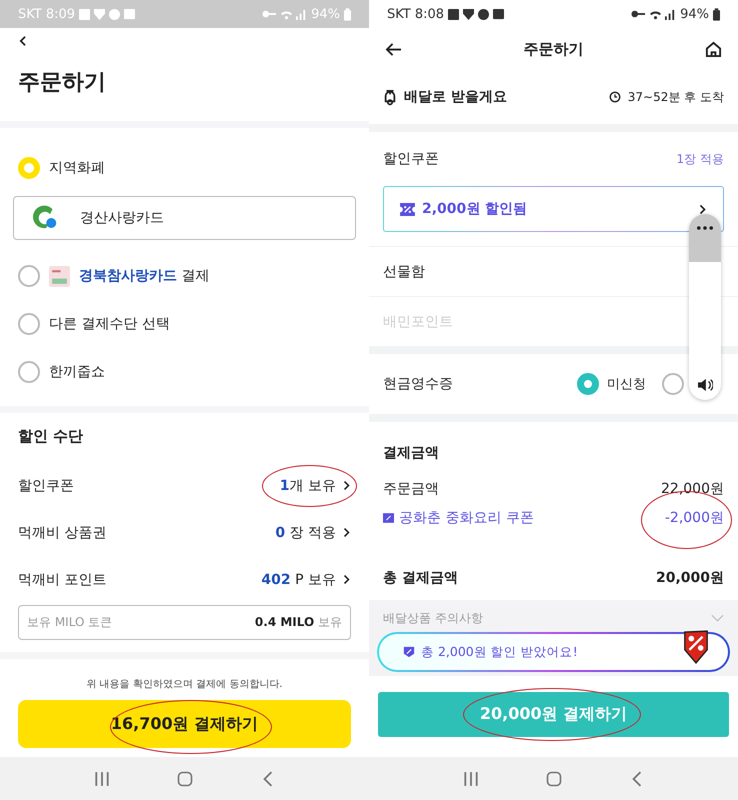 The height and width of the screenshot is (800, 738). What do you see at coordinates (553, 652) in the screenshot?
I see `discount-toast: 총 2,000원 할인 받았어요!` at bounding box center [553, 652].